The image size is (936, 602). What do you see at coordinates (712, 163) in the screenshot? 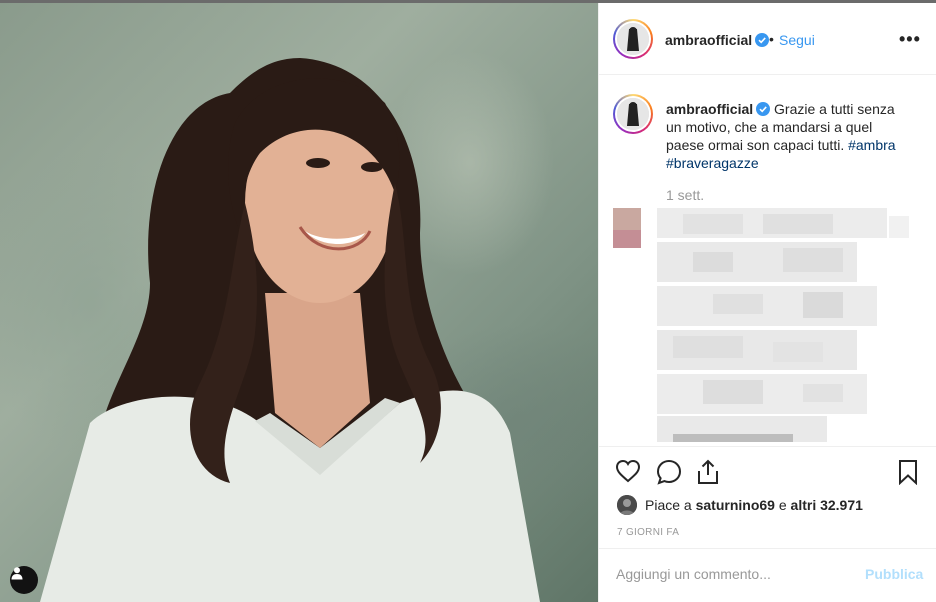
I see `hashtag-link: #braveragazze` at bounding box center [712, 163].